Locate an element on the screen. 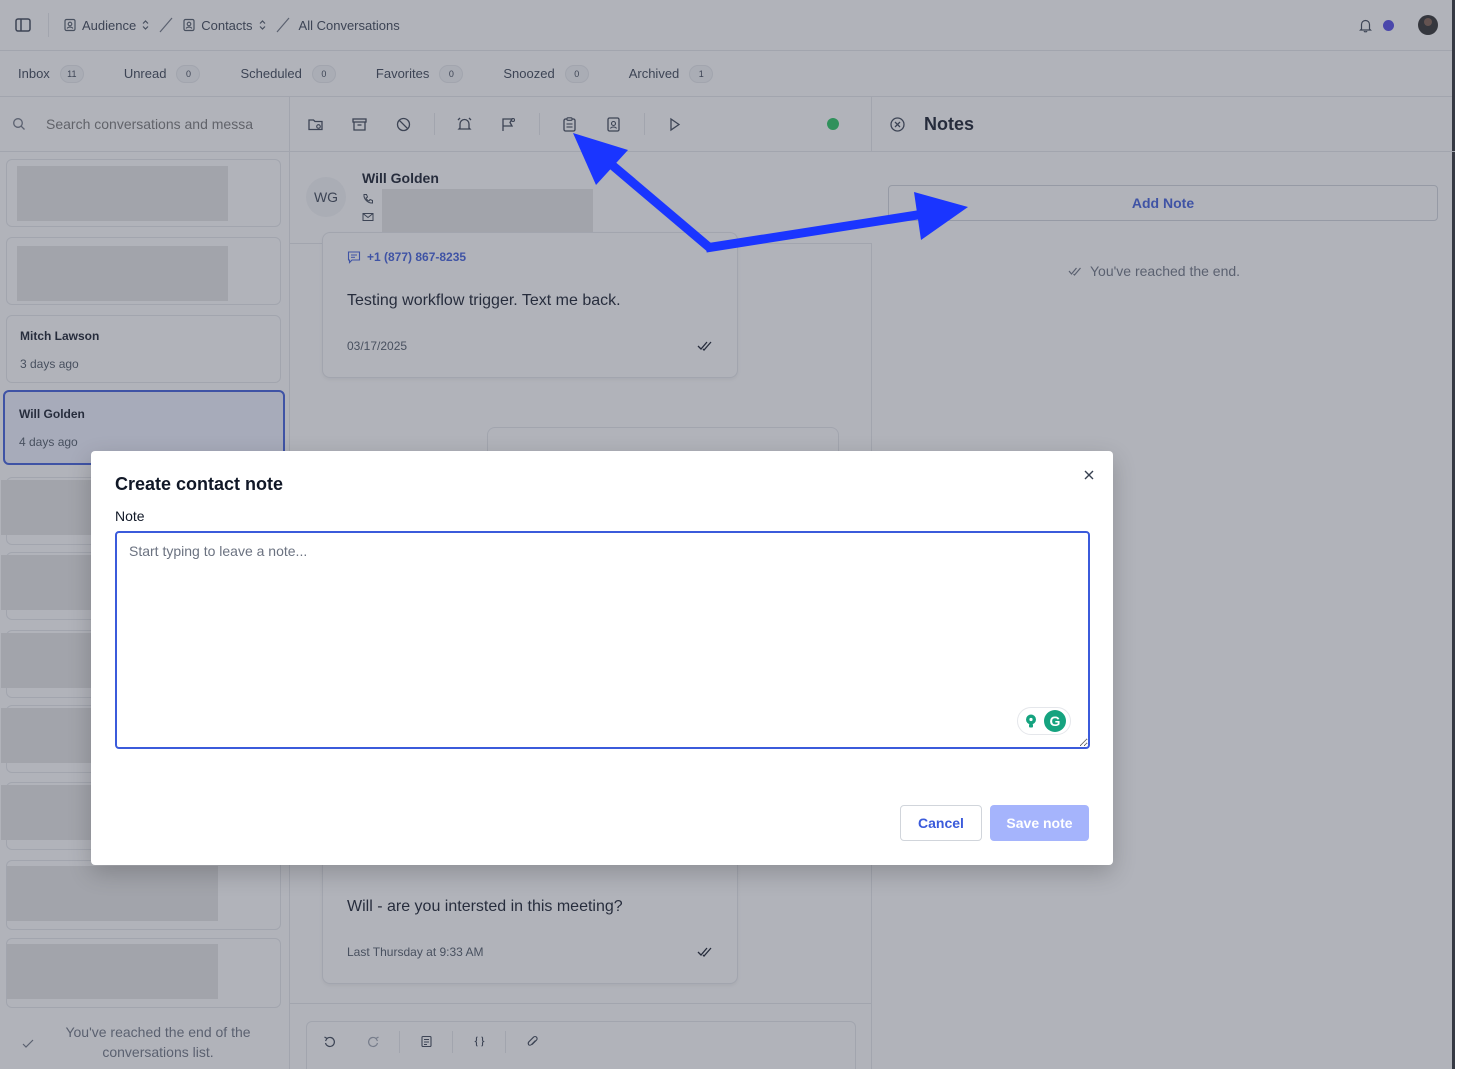 Image resolution: width=1458 pixels, height=1069 pixels. close-button is located at coordinates (1089, 475).